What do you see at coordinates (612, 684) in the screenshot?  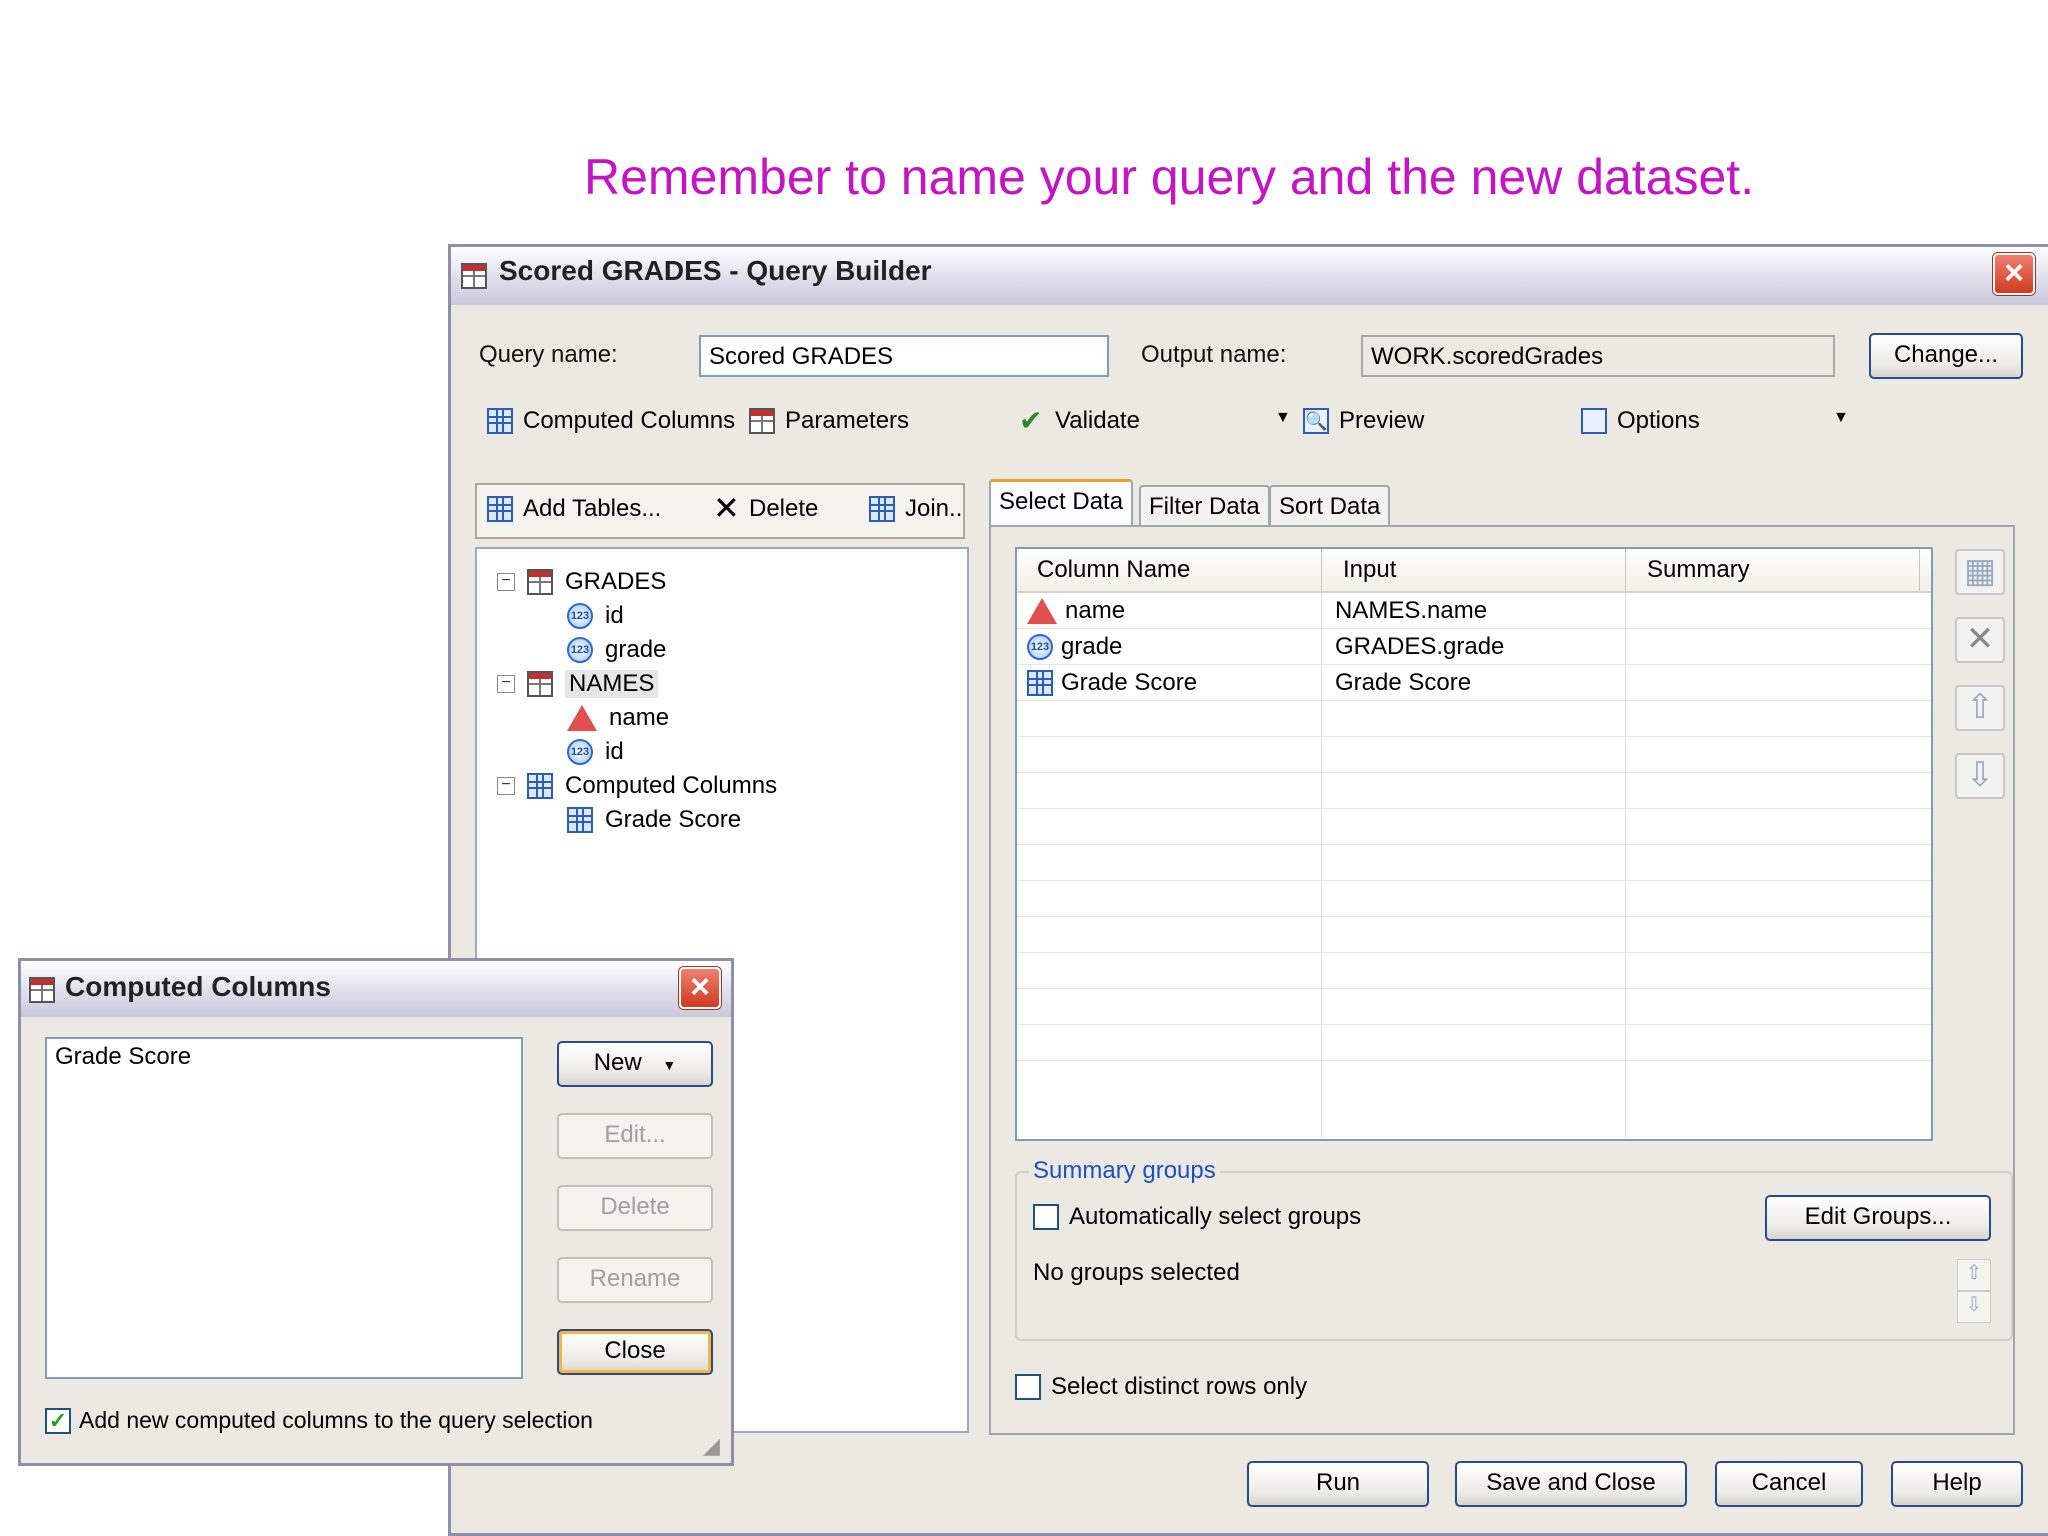 I see `tree-node-label: NAMES` at bounding box center [612, 684].